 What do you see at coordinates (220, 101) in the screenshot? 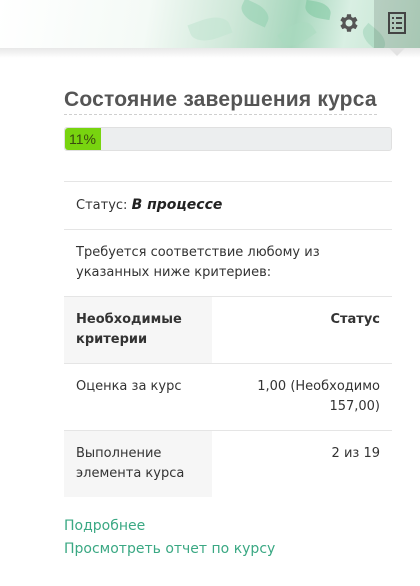
I see `block-title: Состояние завершения курса` at bounding box center [220, 101].